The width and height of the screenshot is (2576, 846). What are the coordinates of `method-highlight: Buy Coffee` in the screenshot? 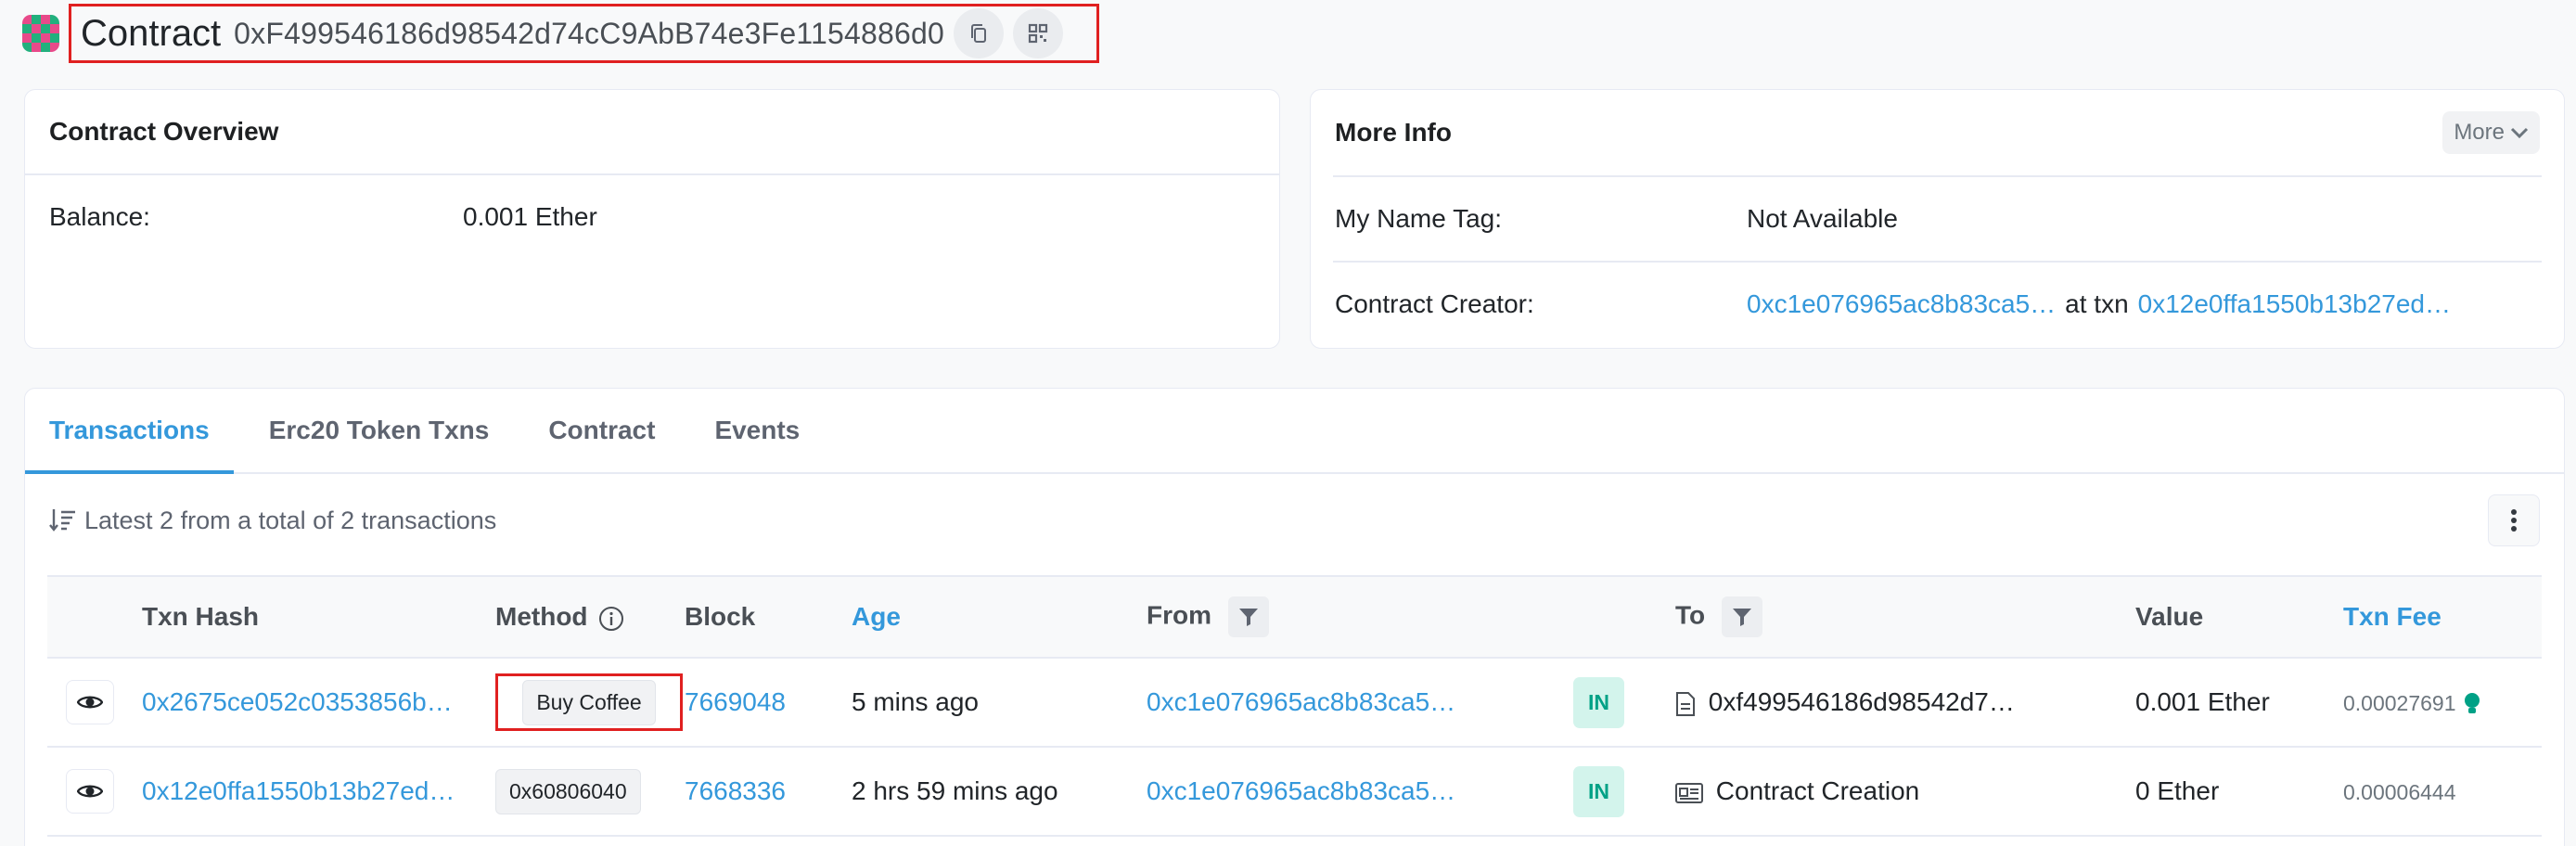 It's located at (589, 702).